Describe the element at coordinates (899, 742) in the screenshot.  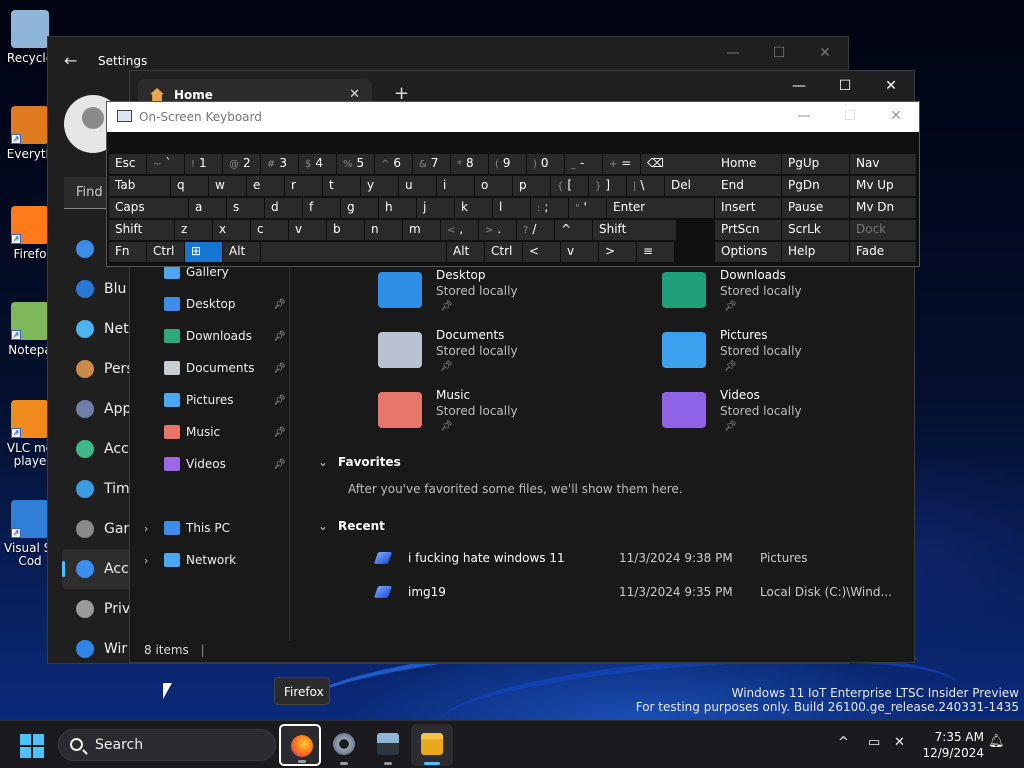
I see `volume-muted-icon: ✕` at that location.